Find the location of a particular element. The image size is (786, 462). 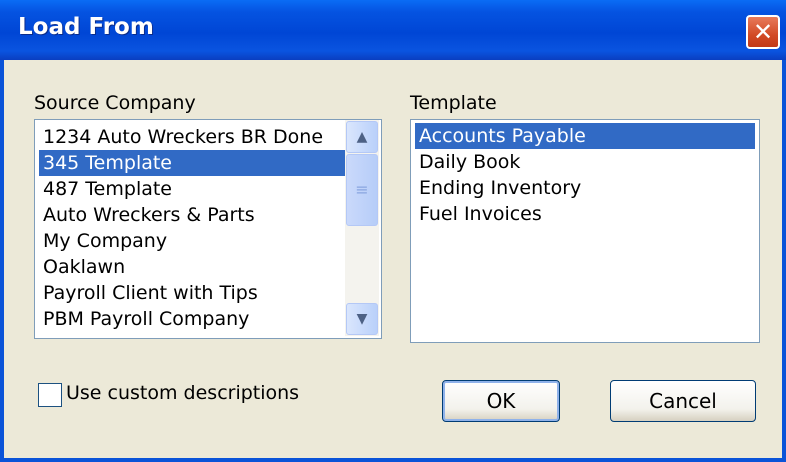

template-item: Accounts Payable is located at coordinates (585, 136).